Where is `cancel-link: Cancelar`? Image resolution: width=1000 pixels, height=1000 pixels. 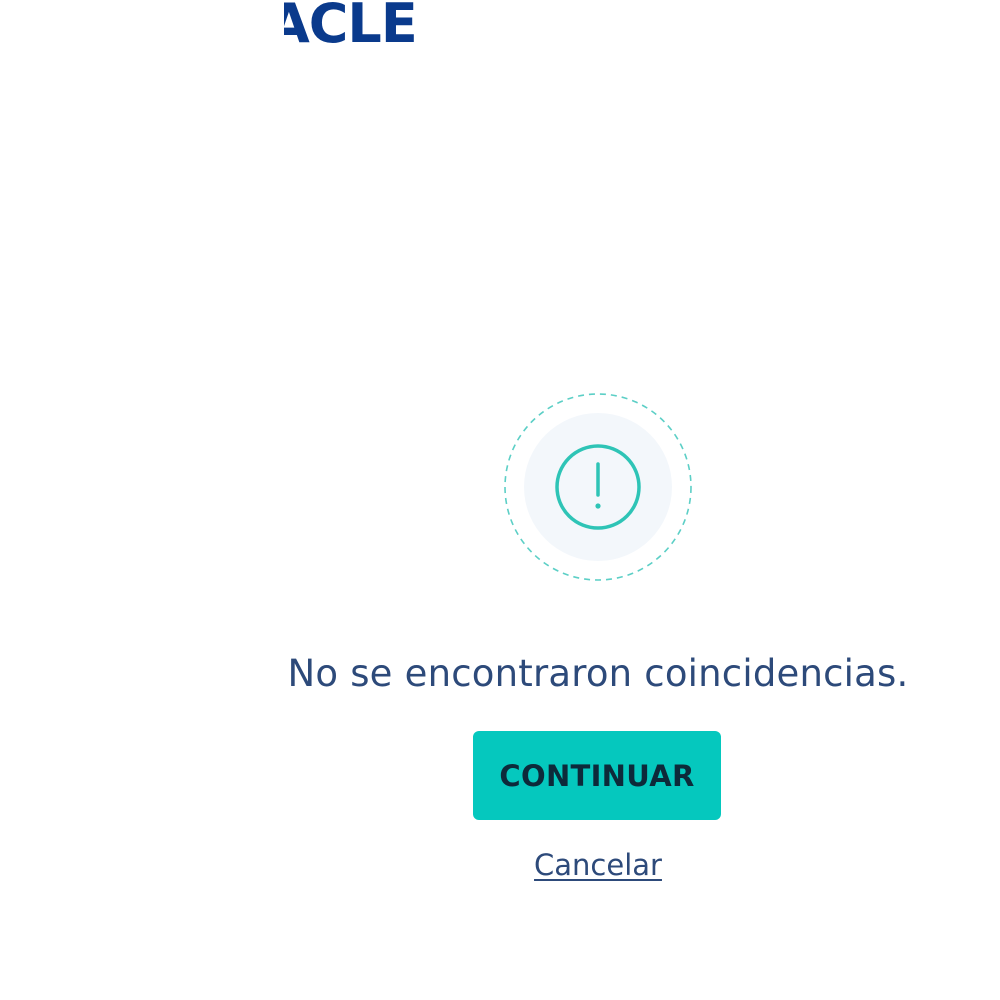
cancel-link: Cancelar is located at coordinates (500, 865).